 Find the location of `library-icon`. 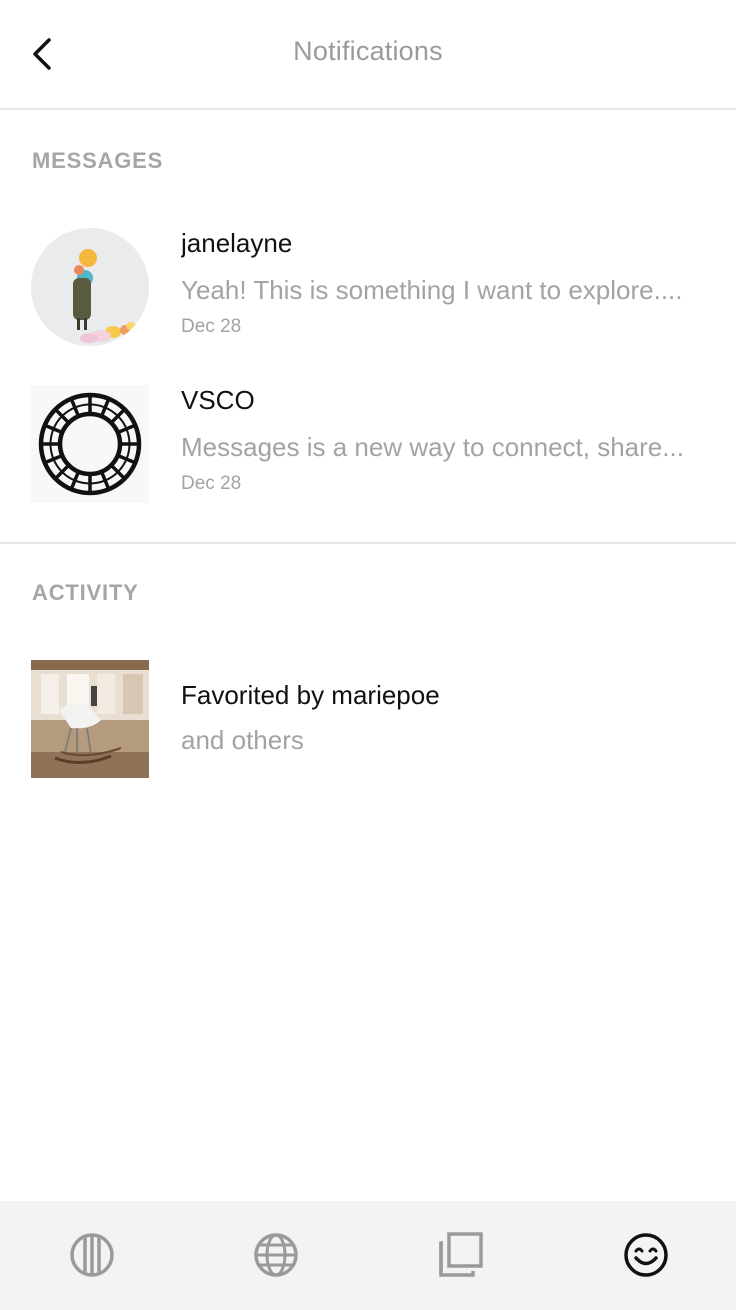

library-icon is located at coordinates (461, 1254).